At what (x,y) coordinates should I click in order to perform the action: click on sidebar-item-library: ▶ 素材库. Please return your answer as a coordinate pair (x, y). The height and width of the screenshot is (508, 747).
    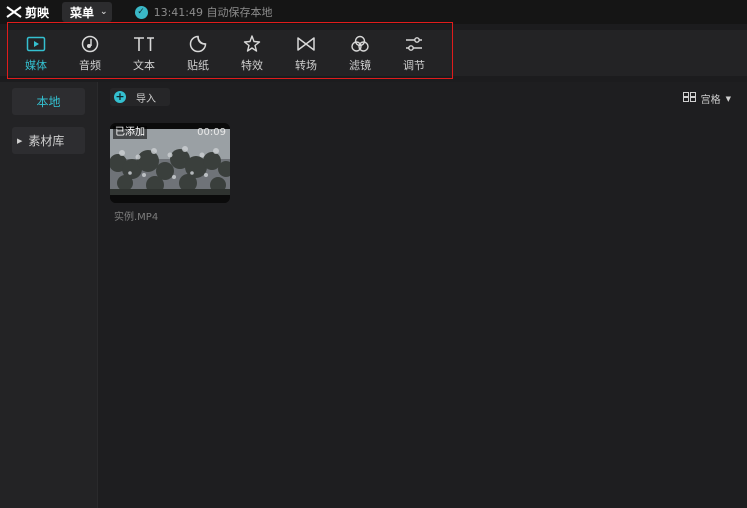
    Looking at the image, I should click on (48, 140).